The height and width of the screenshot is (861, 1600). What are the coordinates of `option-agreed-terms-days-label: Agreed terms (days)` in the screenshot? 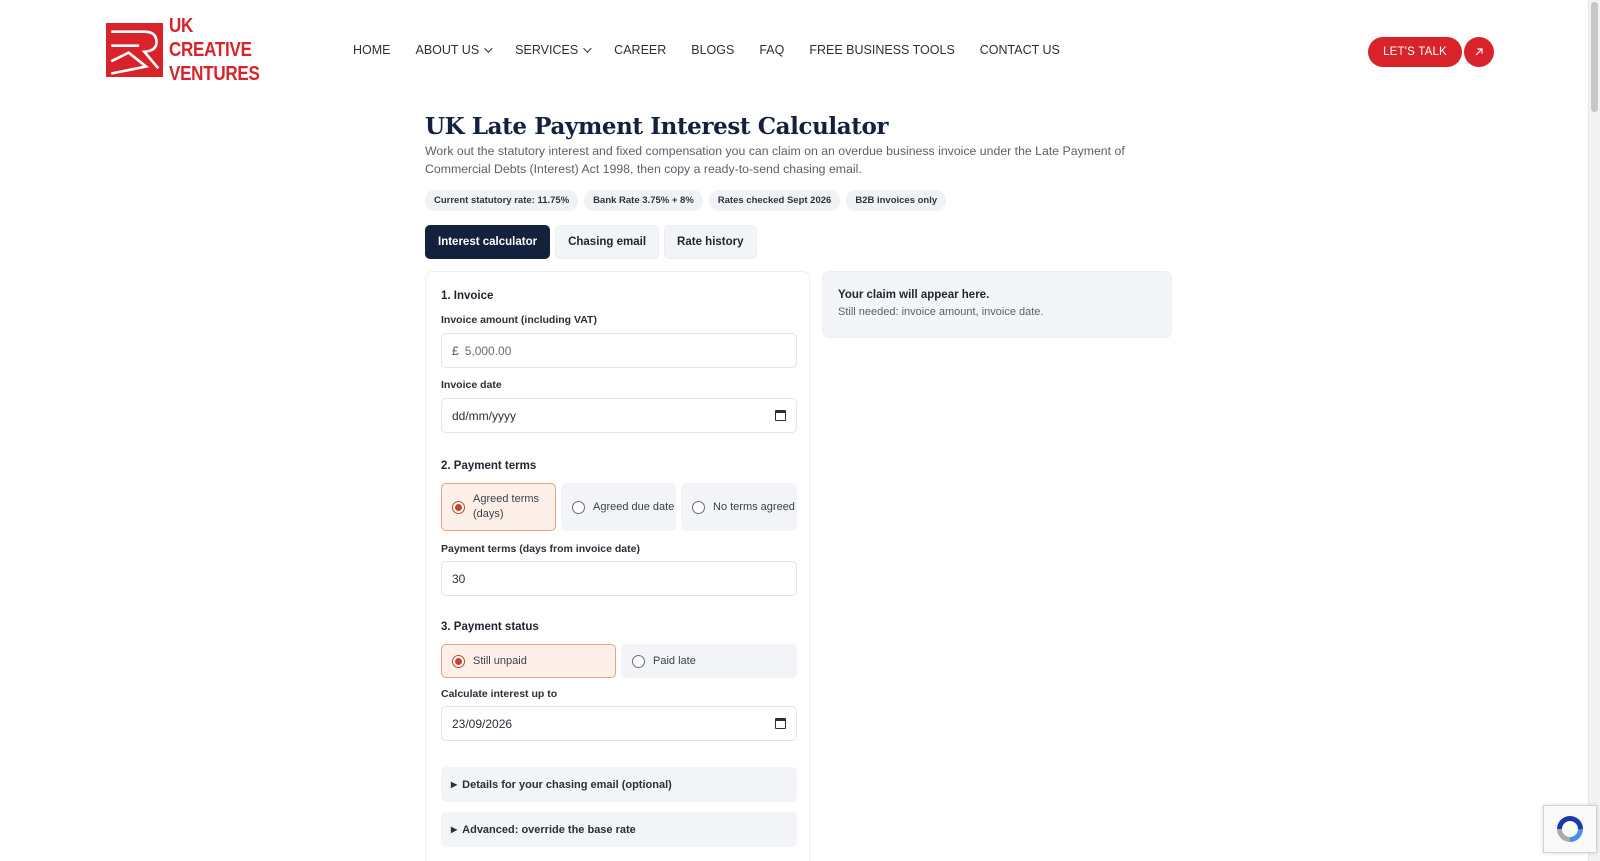 It's located at (506, 506).